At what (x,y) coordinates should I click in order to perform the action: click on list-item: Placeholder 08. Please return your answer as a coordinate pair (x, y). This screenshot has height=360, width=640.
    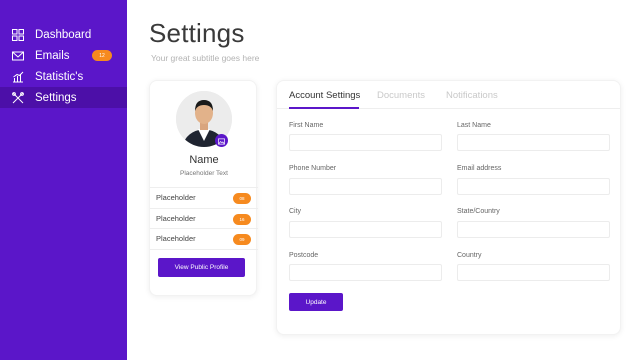
    Looking at the image, I should click on (204, 198).